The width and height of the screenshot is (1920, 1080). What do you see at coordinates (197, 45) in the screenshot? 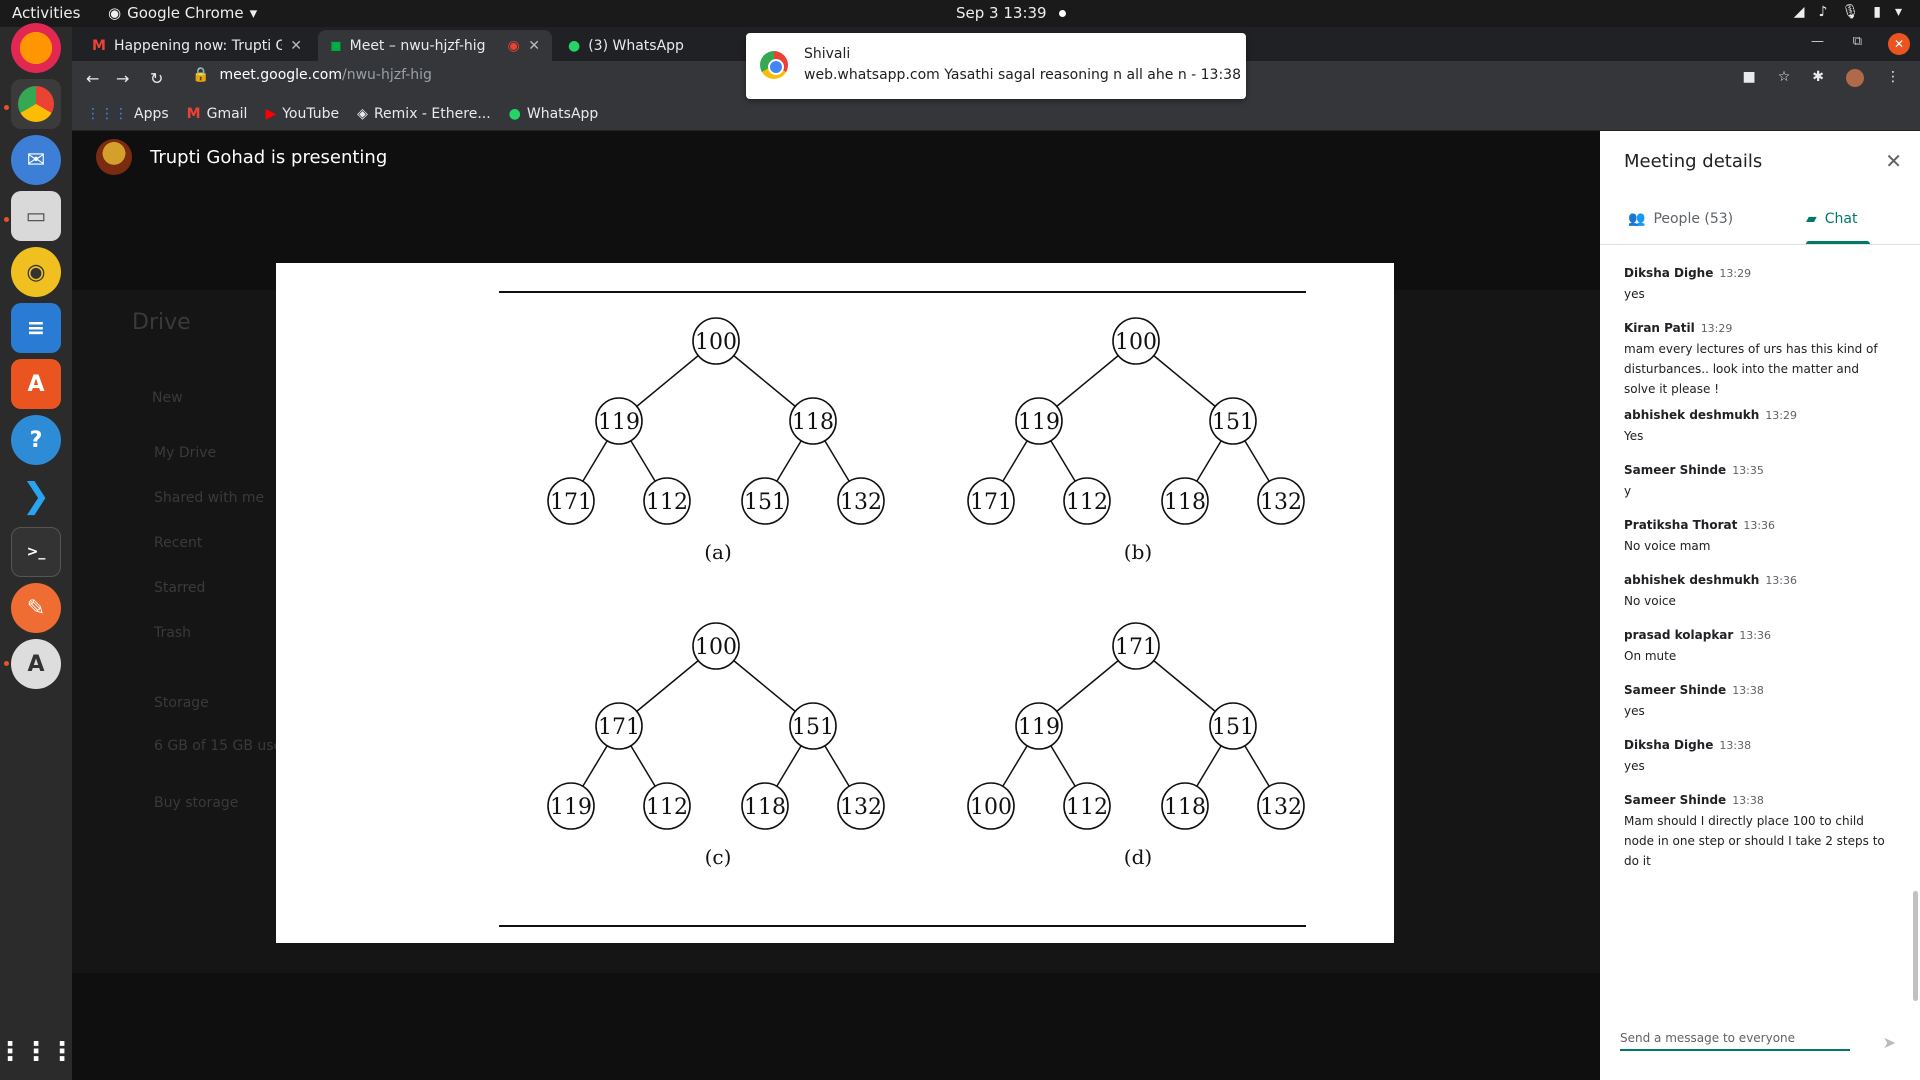
I see `tab-gmail: M Happening now: Trupti G ✕` at bounding box center [197, 45].